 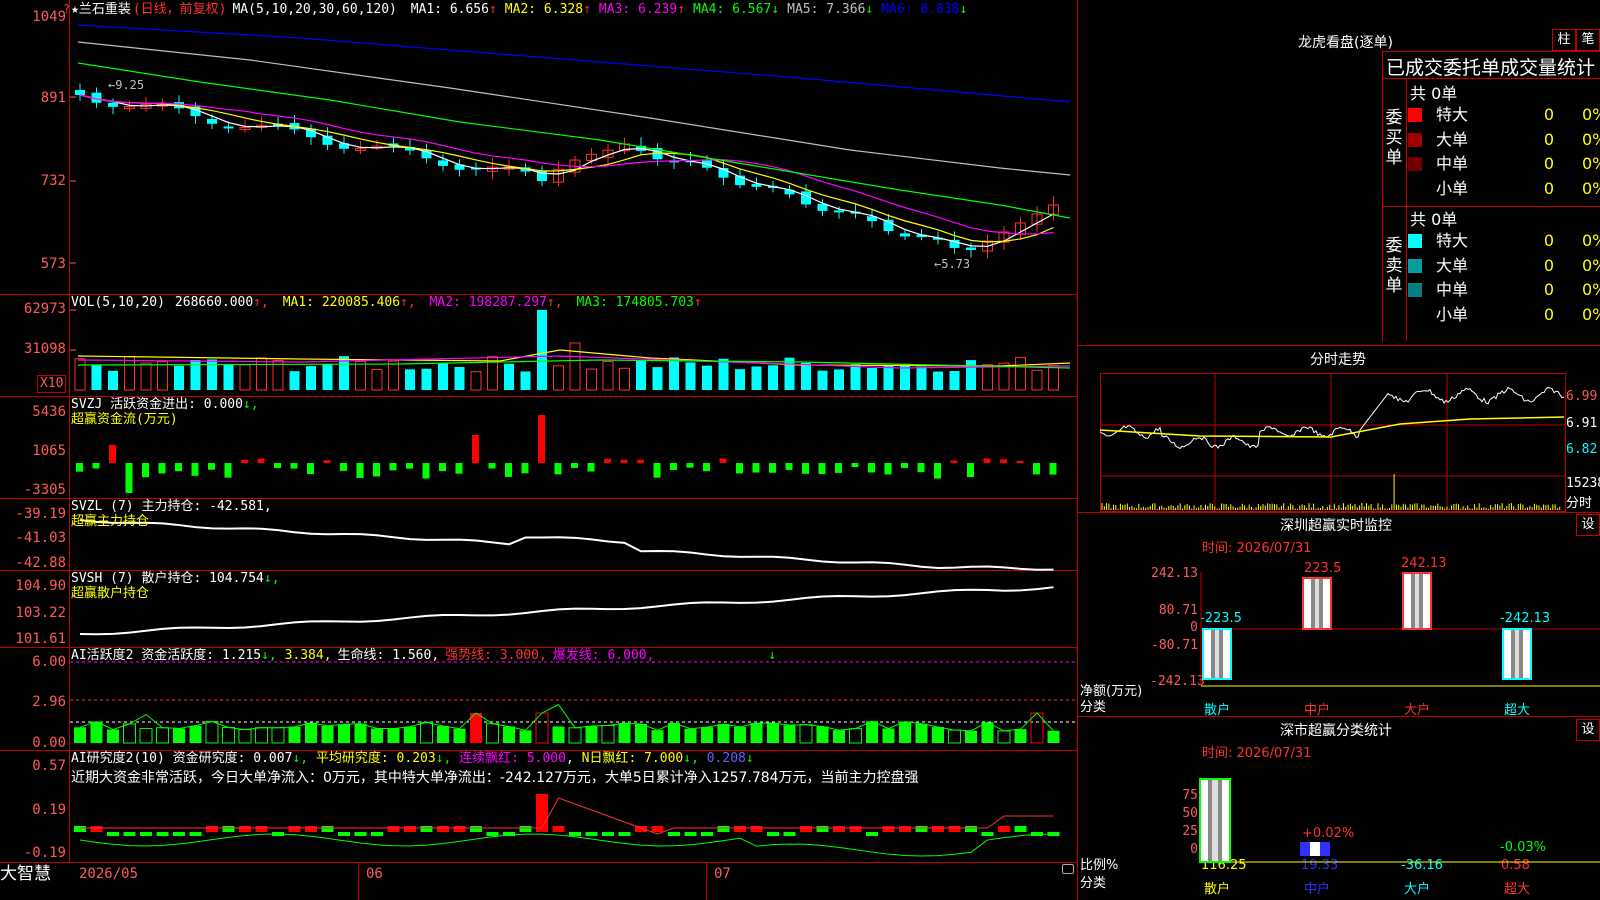 I want to click on candle-body-down, so click(x=228, y=127).